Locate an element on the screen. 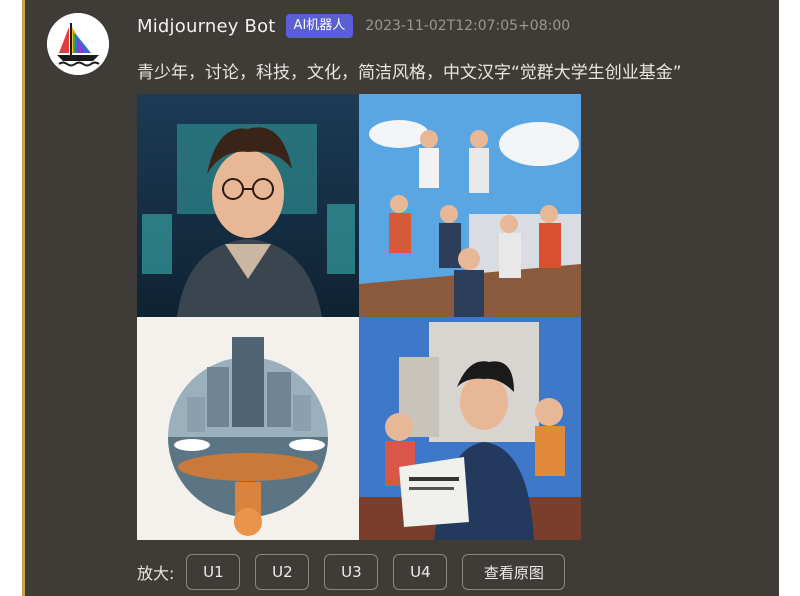  teen-portrait-image is located at coordinates (248, 205).